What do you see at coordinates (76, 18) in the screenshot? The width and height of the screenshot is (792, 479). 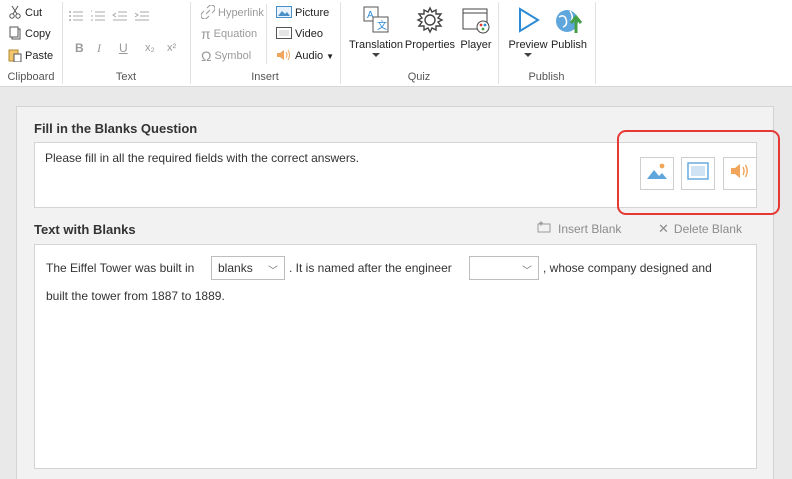 I see `bullet-list-icon` at bounding box center [76, 18].